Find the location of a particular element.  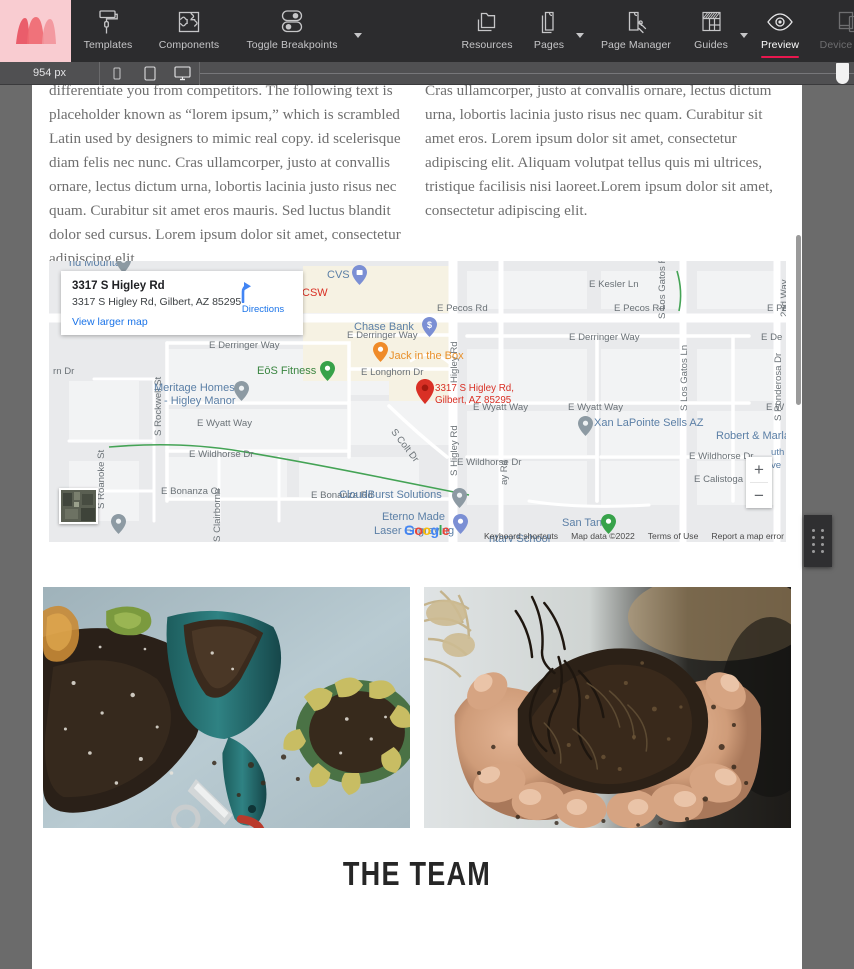

trowel-photo-illustration is located at coordinates (226, 707).